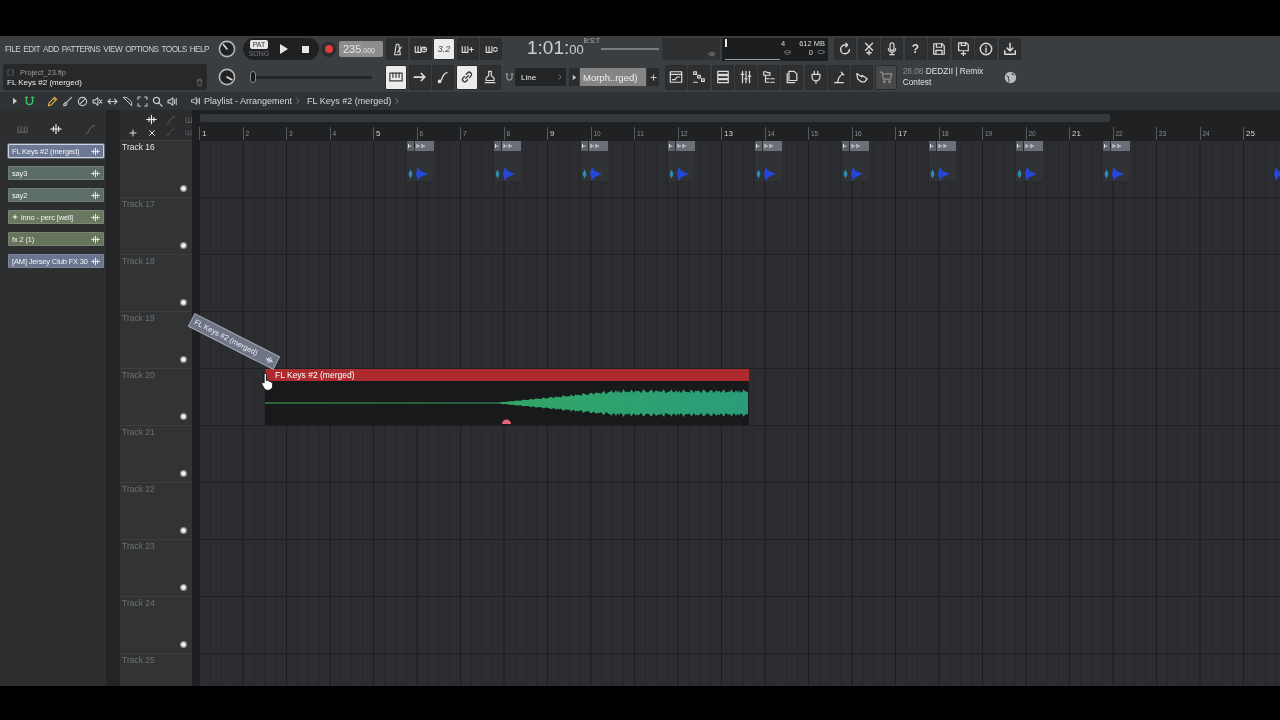  I want to click on menu-item: HELP, so click(199, 49).